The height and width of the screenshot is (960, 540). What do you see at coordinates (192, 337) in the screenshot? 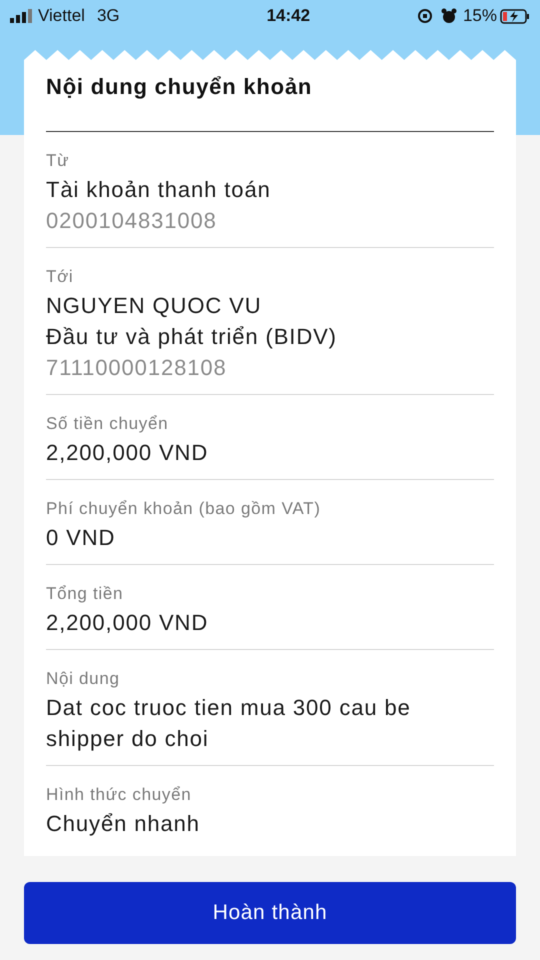
I see `field-value: Đầu tư và phát triển (BIDV)` at bounding box center [192, 337].